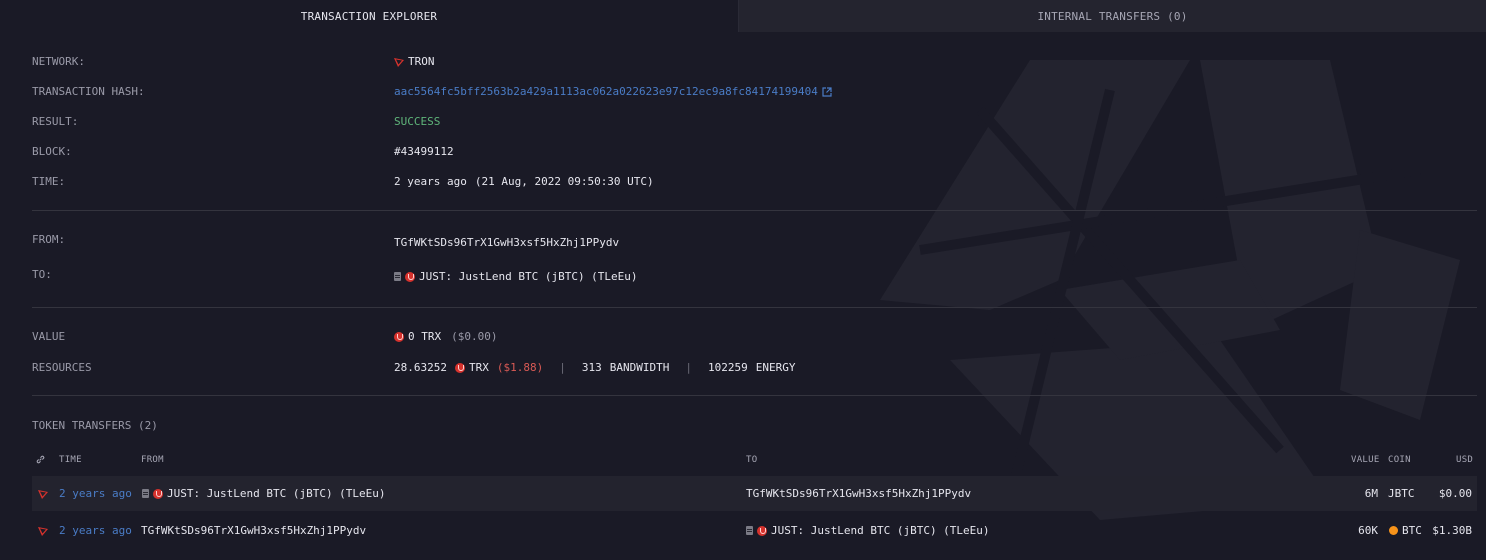  What do you see at coordinates (1368, 530) in the screenshot?
I see `row-value: 60K` at bounding box center [1368, 530].